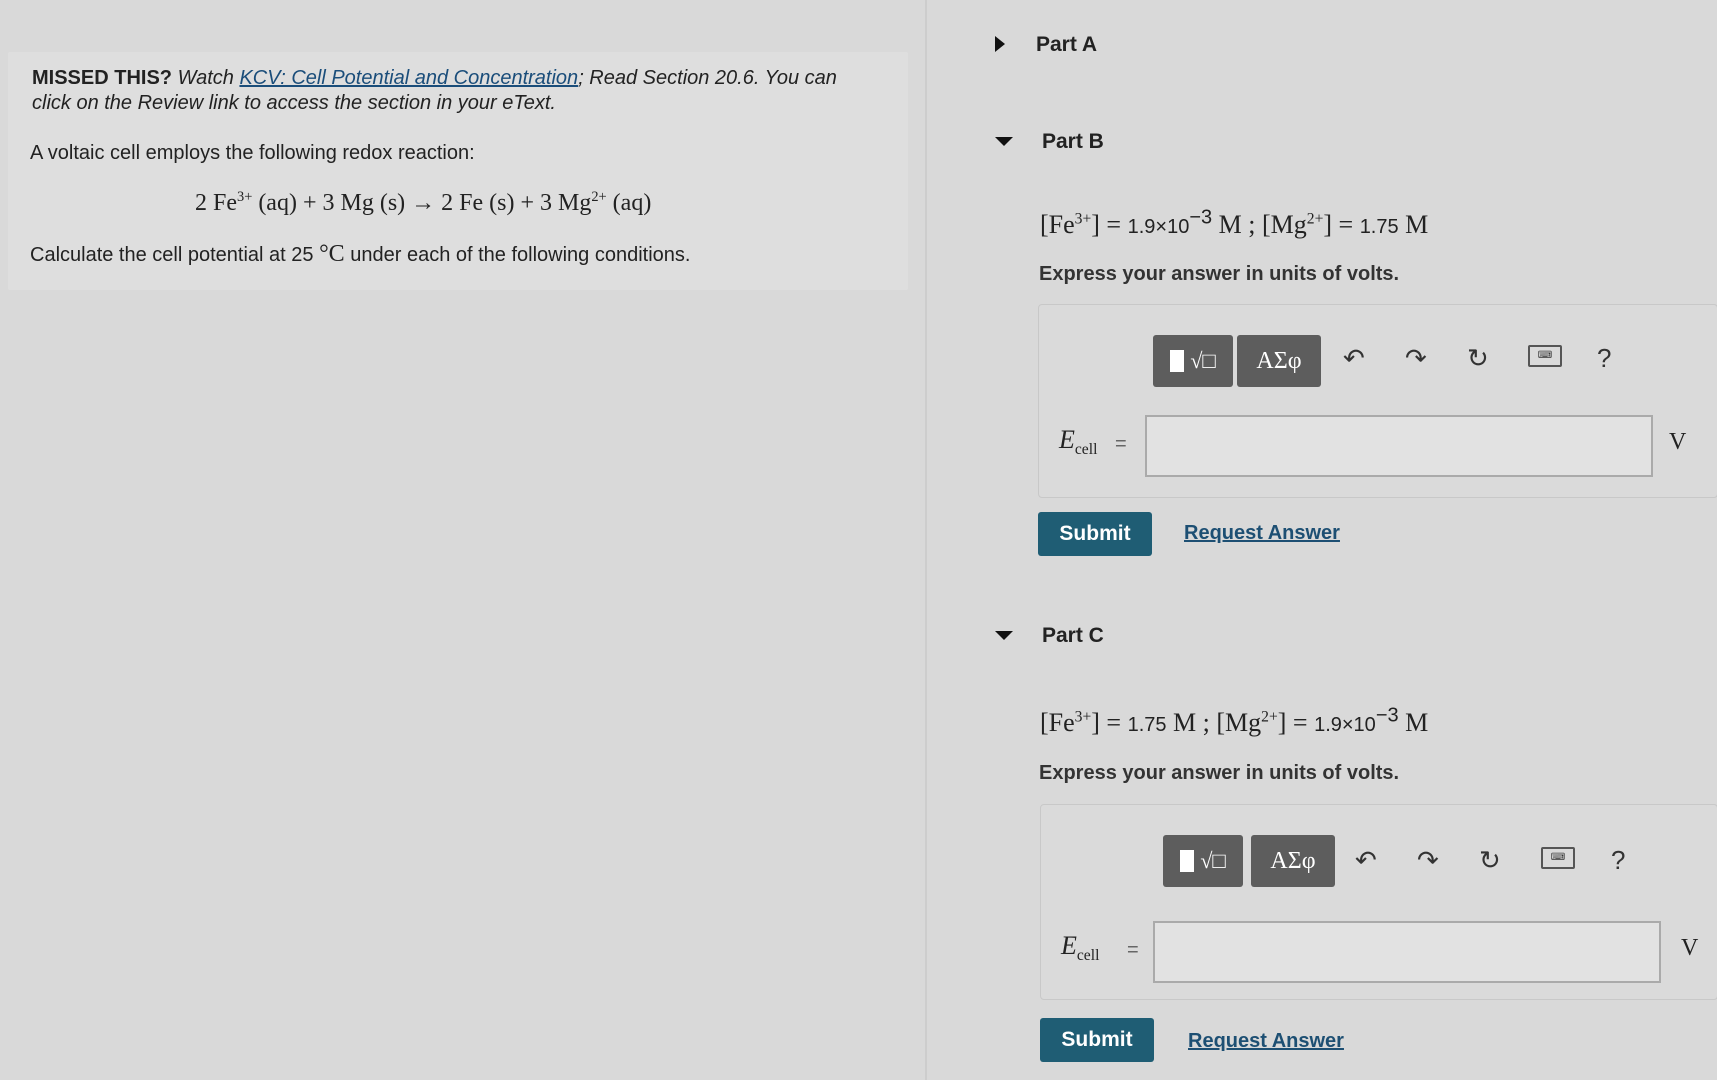  Describe the element at coordinates (1097, 1040) in the screenshot. I see `part-c-submit-button: Submit` at that location.